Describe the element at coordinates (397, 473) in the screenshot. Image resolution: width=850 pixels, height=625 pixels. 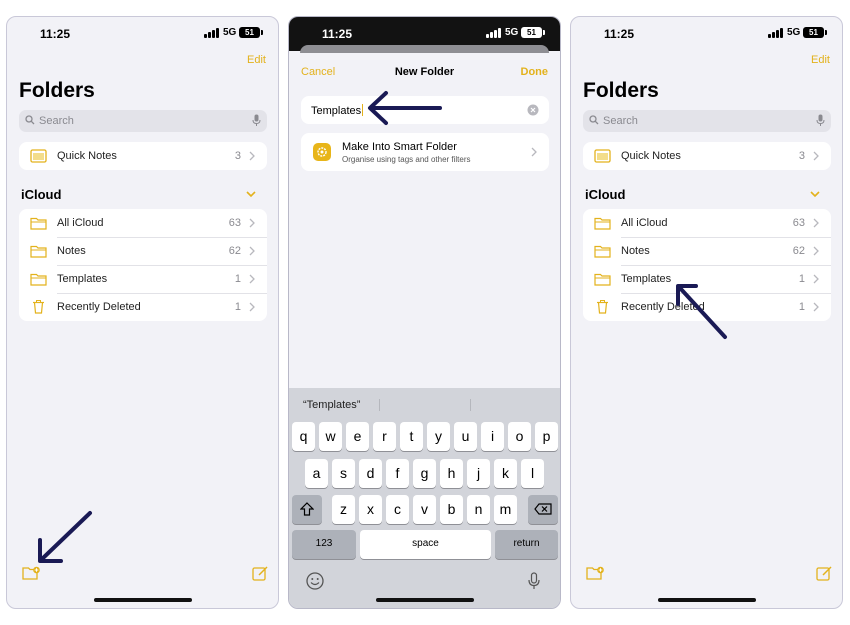
I see `key-f: f` at that location.